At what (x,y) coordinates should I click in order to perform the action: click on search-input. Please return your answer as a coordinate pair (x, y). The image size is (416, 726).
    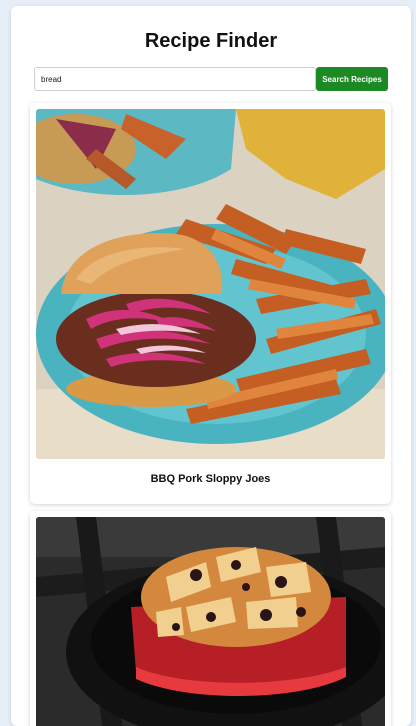
    Looking at the image, I should click on (175, 79).